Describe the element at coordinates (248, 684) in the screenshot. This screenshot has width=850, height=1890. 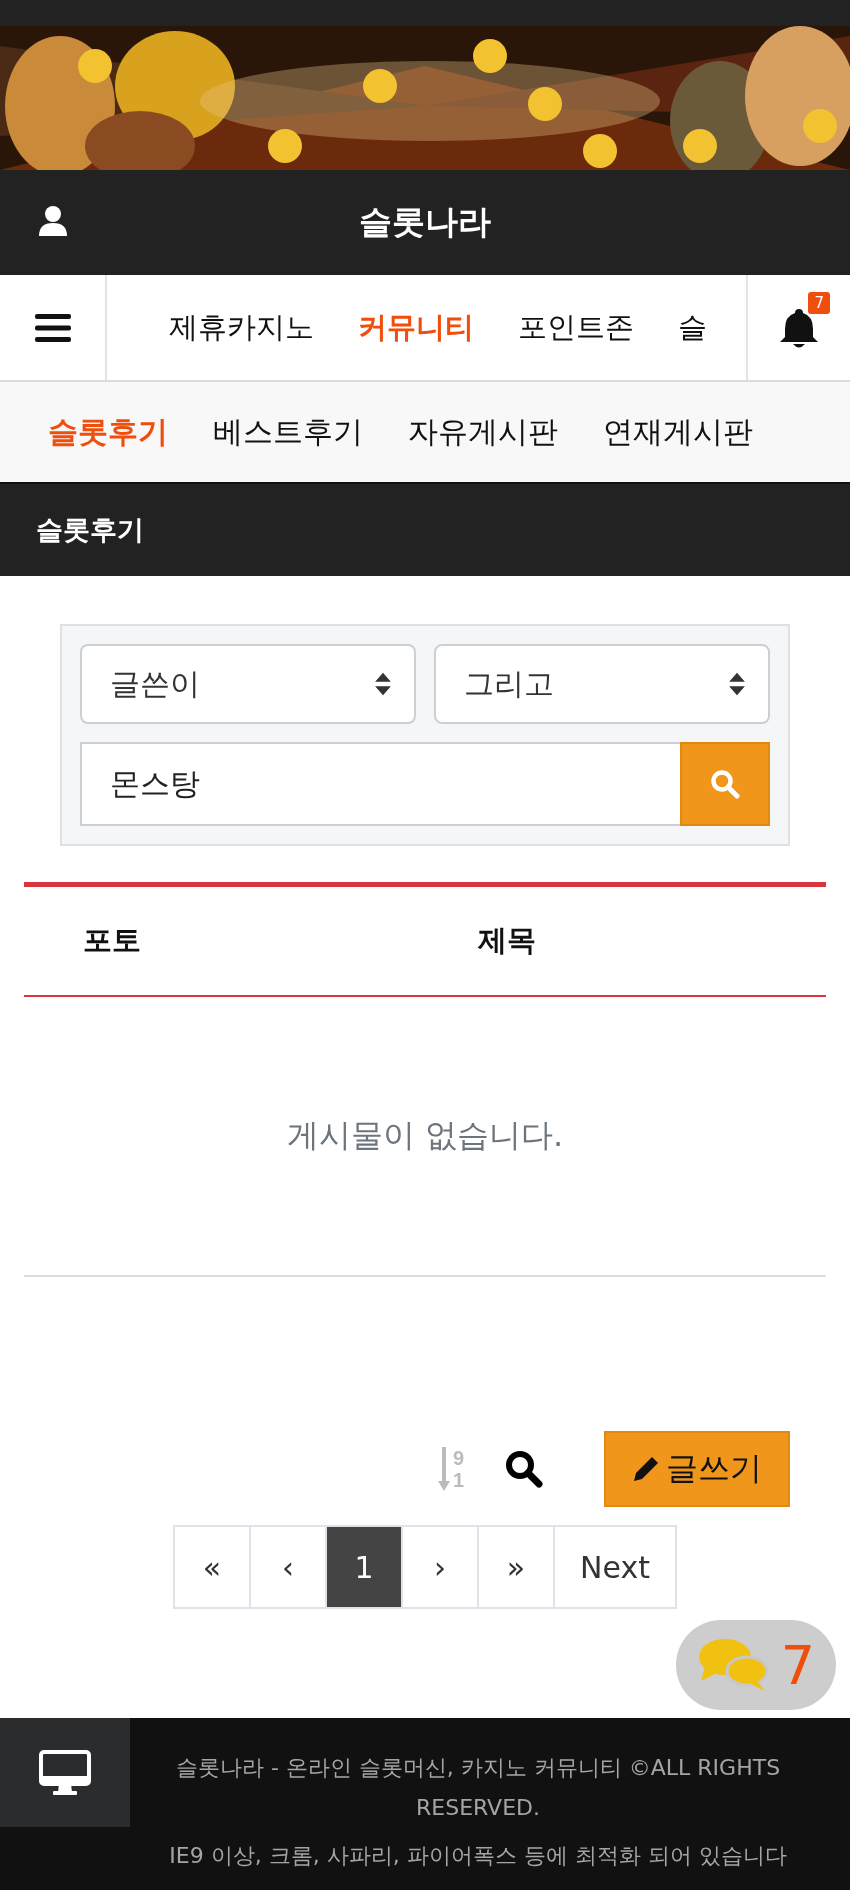
I see `field-select: 글쓴이` at that location.